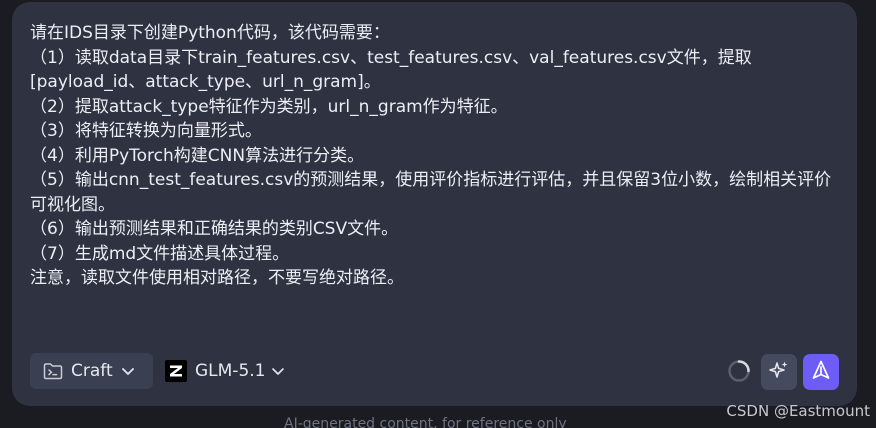  I want to click on input-toolbar: Craft GLM-5.1, so click(434, 372).